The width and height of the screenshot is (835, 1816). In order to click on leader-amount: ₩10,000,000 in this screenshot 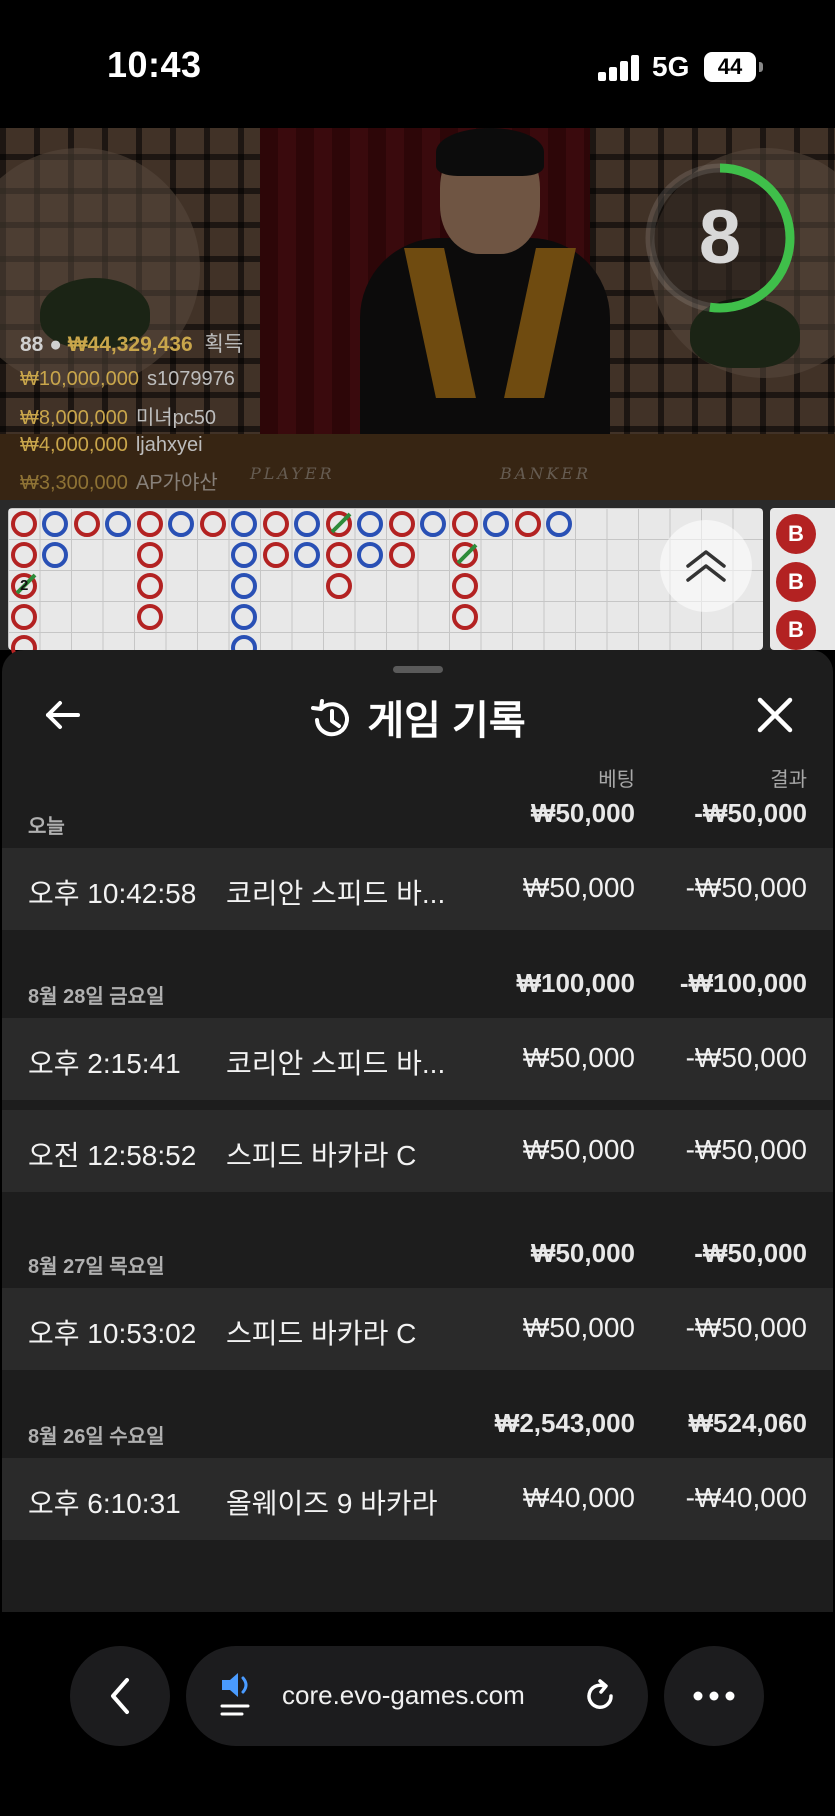, I will do `click(79, 379)`.